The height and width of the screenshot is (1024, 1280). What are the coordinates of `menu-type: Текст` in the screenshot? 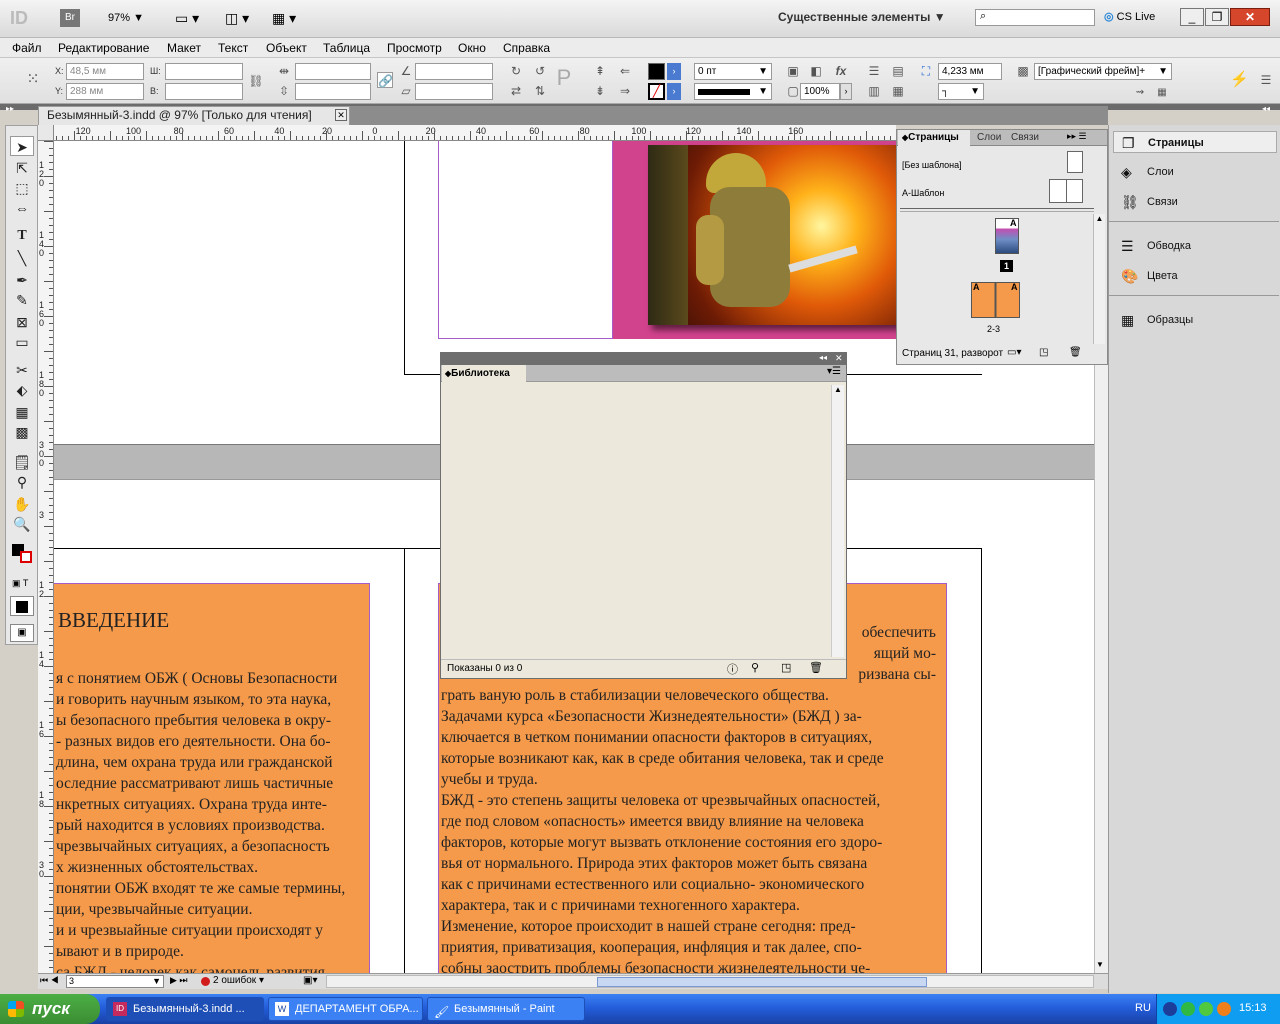 It's located at (233, 48).